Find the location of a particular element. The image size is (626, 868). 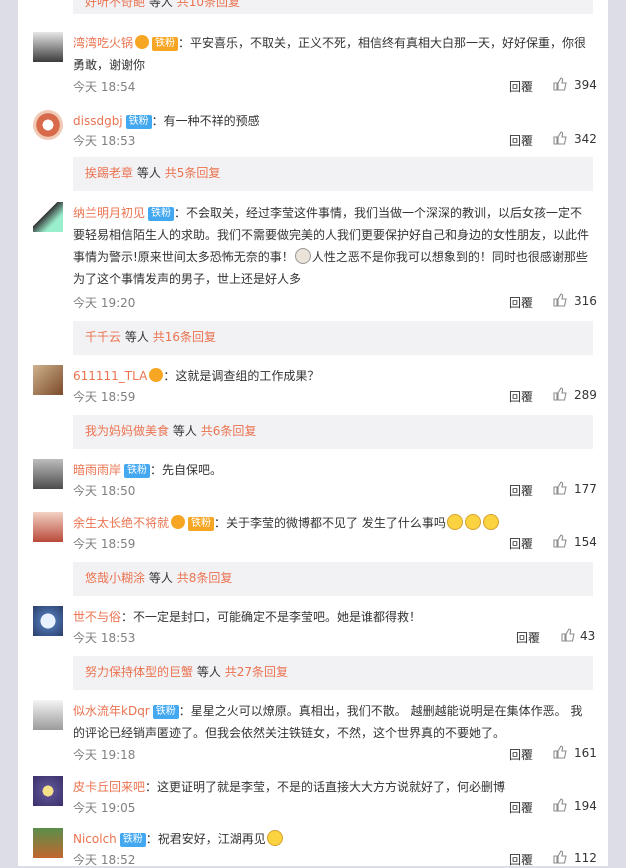

like-count: 289 is located at coordinates (585, 395).